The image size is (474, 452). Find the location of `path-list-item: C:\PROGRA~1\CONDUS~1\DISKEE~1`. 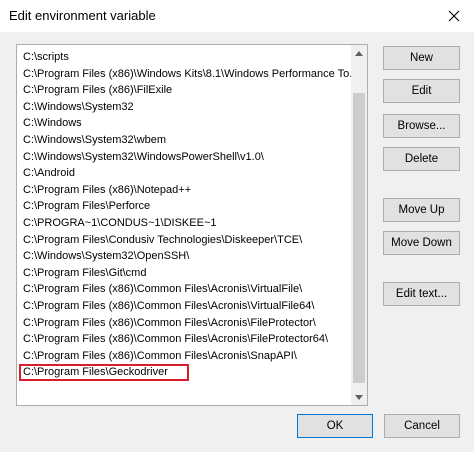

path-list-item: C:\PROGRA~1\CONDUS~1\DISKEE~1 is located at coordinates (185, 223).